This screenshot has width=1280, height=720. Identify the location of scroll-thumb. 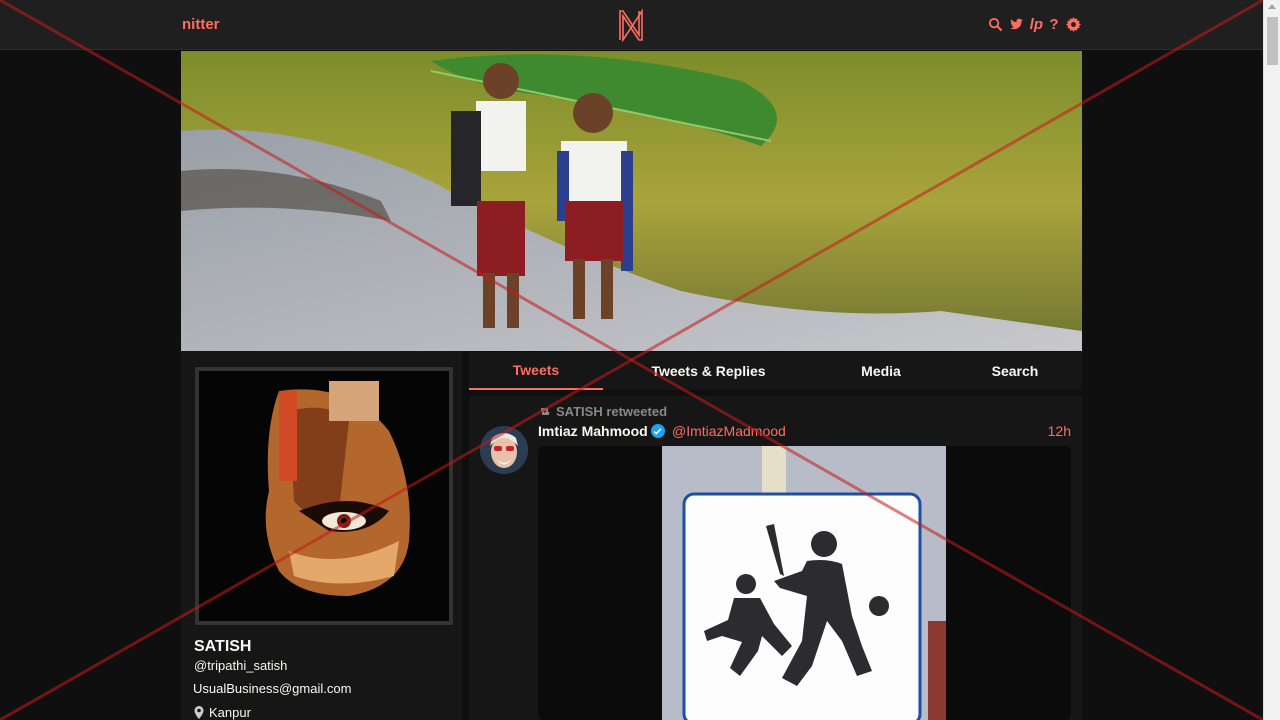
(1272, 41).